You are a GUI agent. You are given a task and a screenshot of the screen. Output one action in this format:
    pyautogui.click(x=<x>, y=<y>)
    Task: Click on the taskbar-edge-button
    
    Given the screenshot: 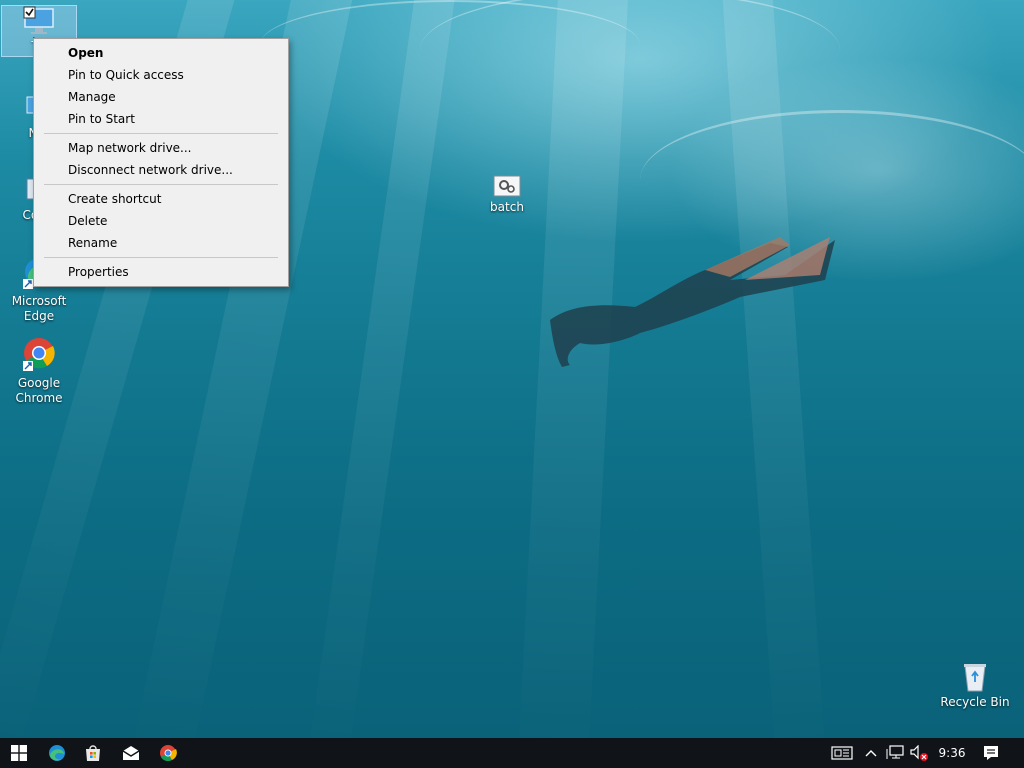 What is the action you would take?
    pyautogui.click(x=57, y=753)
    